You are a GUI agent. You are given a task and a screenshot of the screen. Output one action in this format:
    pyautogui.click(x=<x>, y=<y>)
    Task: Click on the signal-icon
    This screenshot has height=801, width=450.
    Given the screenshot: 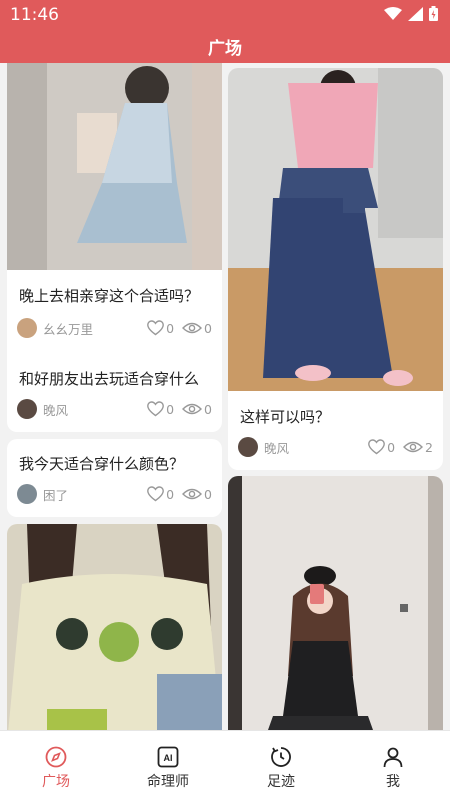 What is the action you would take?
    pyautogui.click(x=415, y=13)
    